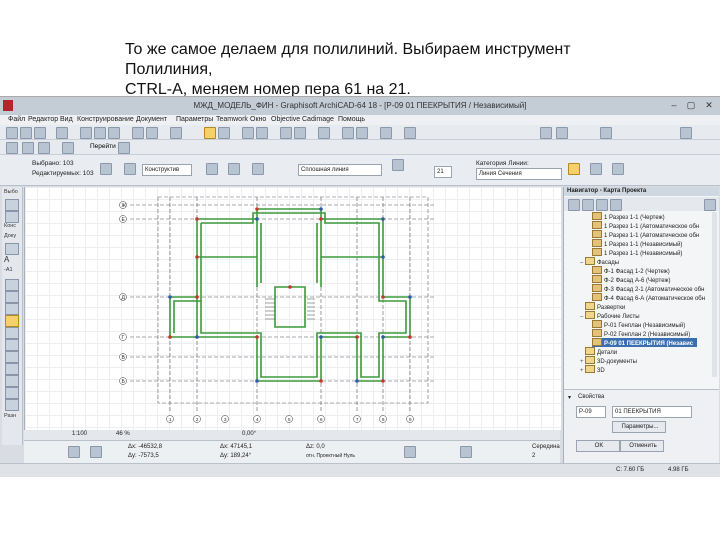 The image size is (720, 540). What do you see at coordinates (686, 133) in the screenshot?
I see `help-icon` at bounding box center [686, 133].